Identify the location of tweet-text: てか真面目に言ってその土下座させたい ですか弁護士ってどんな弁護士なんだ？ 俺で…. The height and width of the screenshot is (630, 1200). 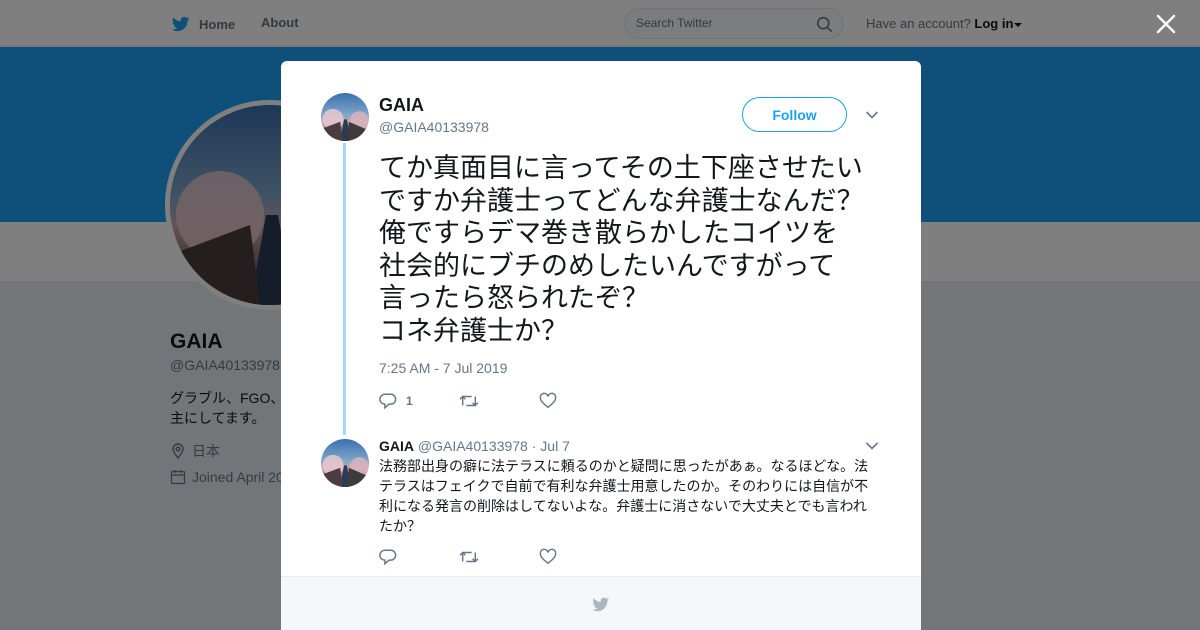
(621, 250).